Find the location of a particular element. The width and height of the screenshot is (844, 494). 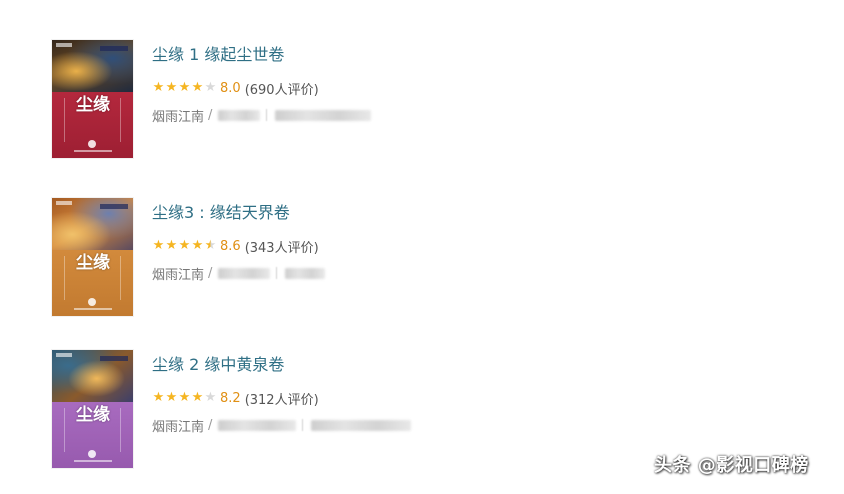

rating-score: 8.0 is located at coordinates (230, 88).